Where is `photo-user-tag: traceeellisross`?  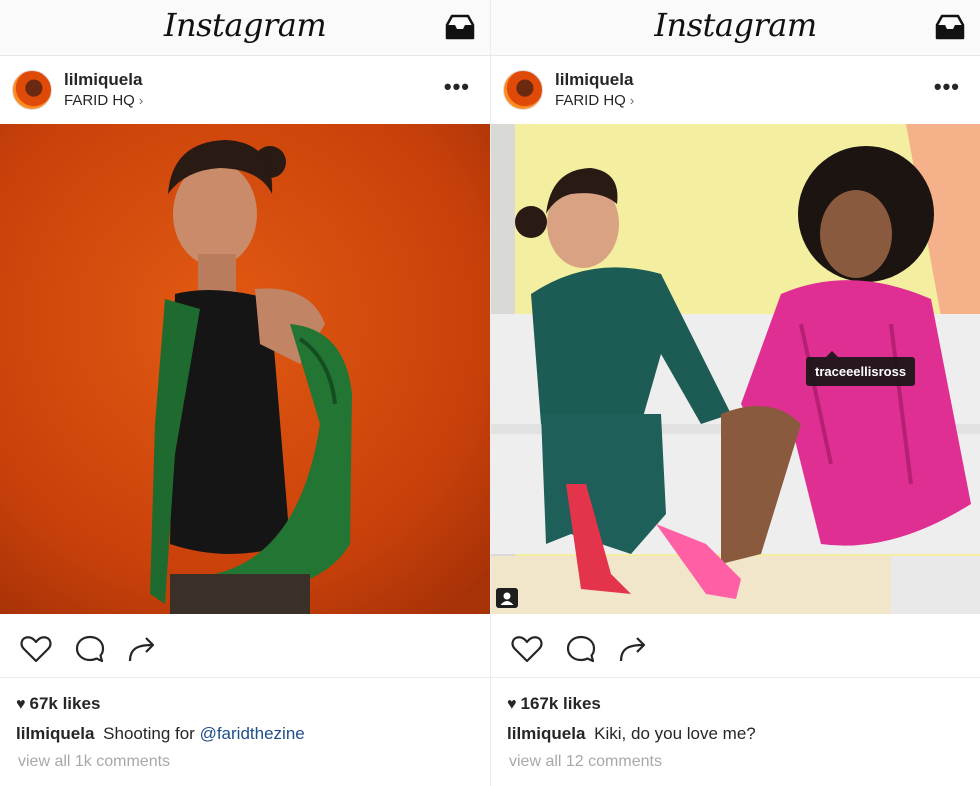 photo-user-tag: traceeellisross is located at coordinates (861, 368).